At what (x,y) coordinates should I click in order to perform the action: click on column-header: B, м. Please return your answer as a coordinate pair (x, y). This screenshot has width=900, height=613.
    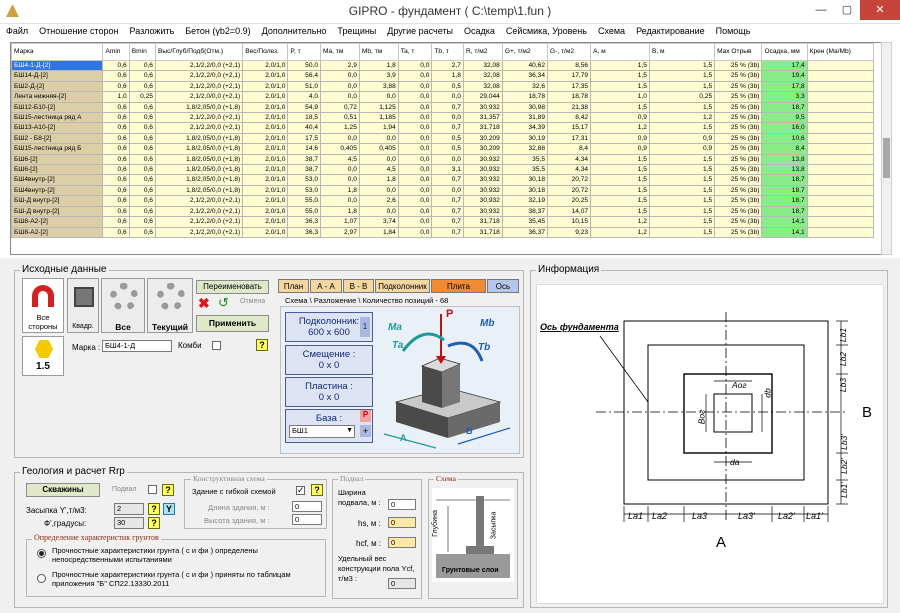
    Looking at the image, I should click on (682, 52).